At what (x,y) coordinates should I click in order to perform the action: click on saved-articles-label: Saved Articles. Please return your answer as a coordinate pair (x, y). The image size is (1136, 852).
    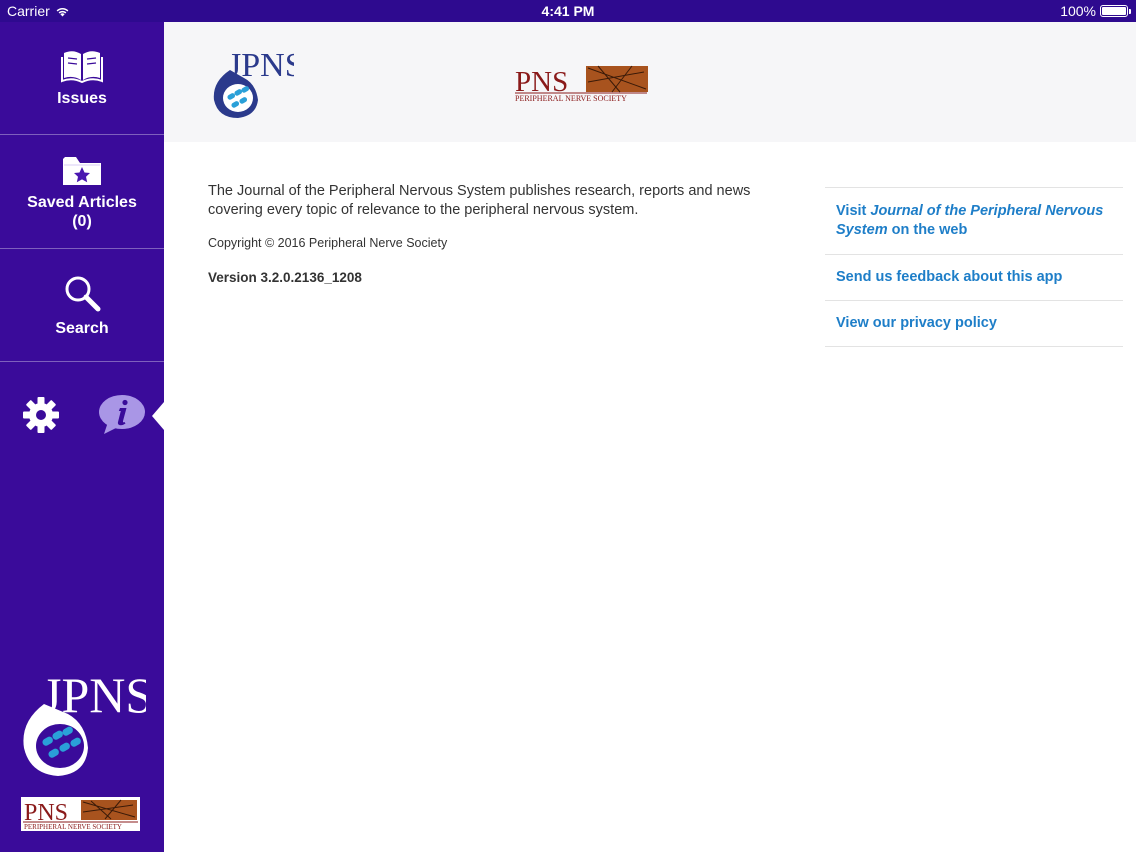
    Looking at the image, I should click on (82, 202).